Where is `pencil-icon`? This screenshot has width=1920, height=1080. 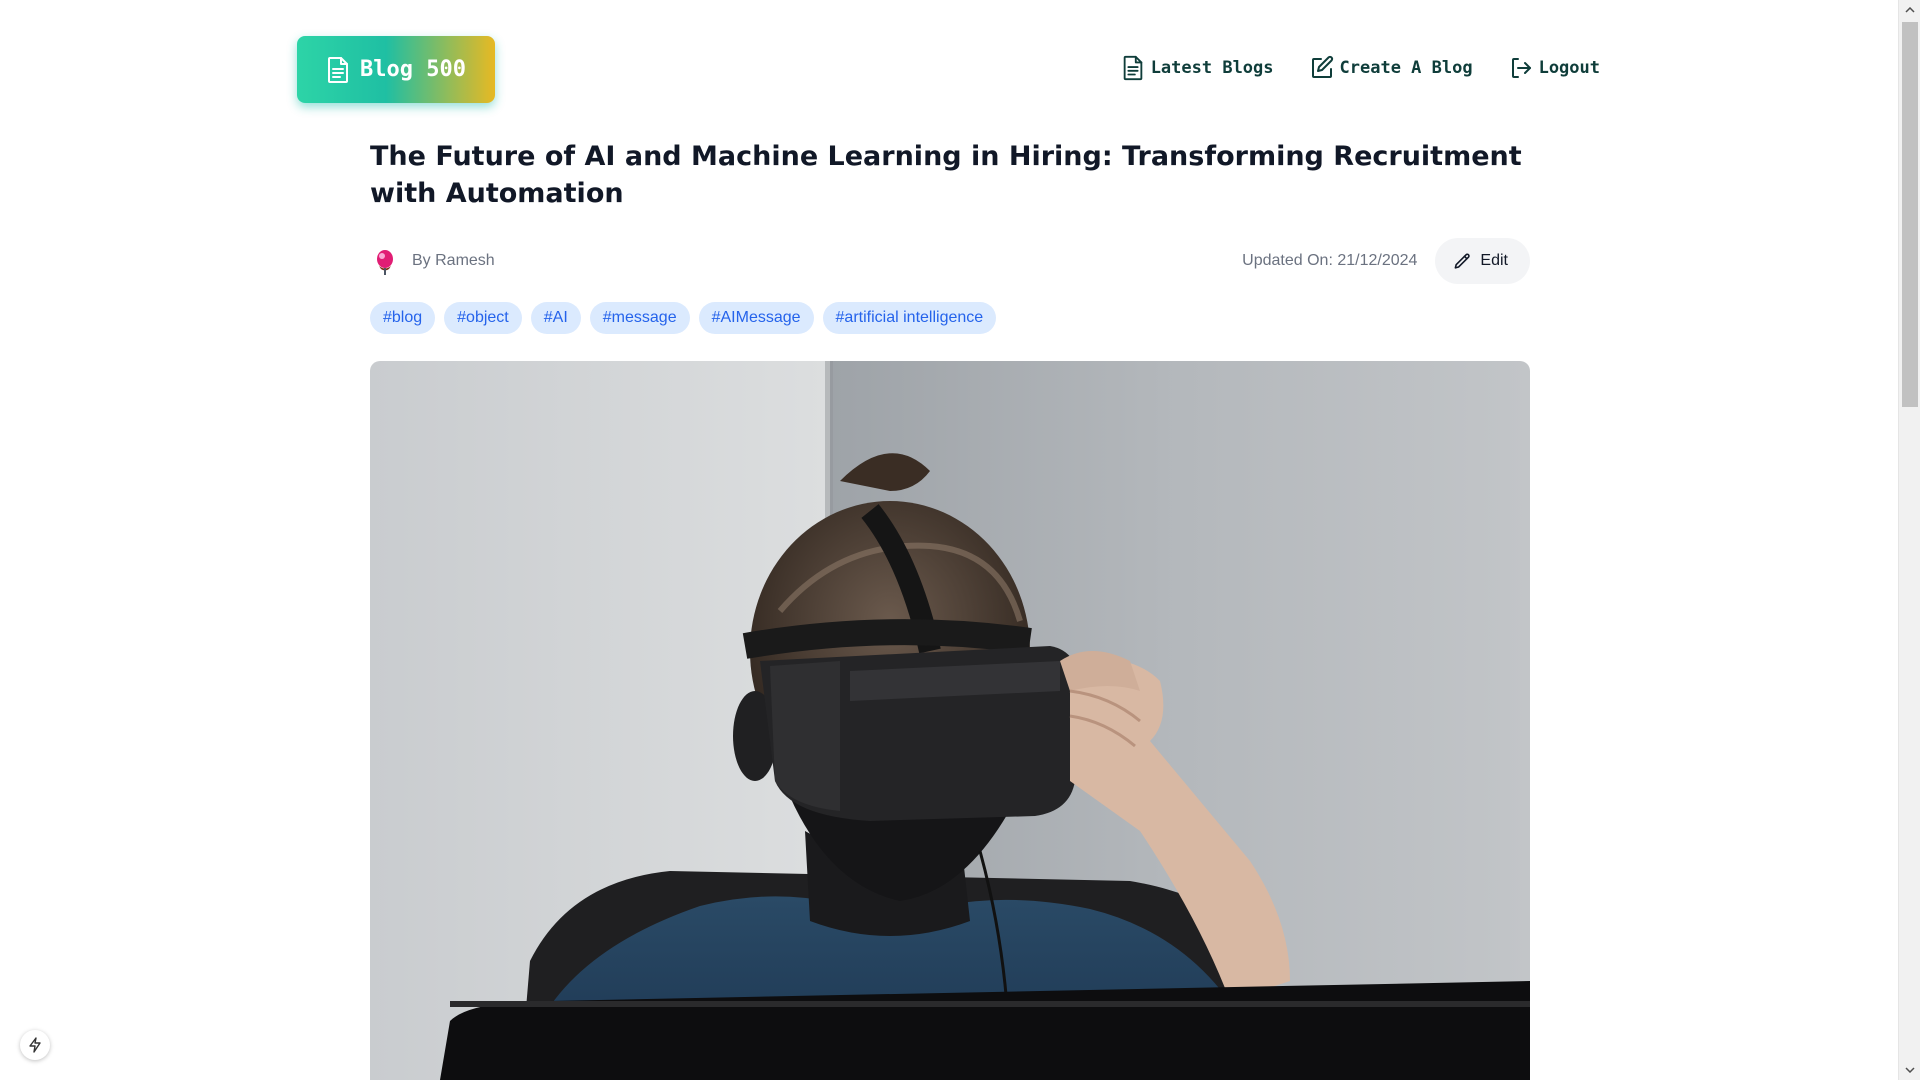 pencil-icon is located at coordinates (1463, 261).